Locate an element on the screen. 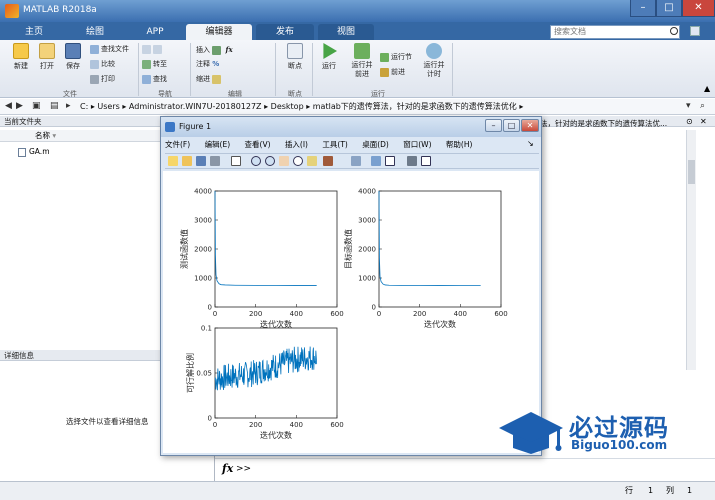  tab-view: 视图 is located at coordinates (346, 32).